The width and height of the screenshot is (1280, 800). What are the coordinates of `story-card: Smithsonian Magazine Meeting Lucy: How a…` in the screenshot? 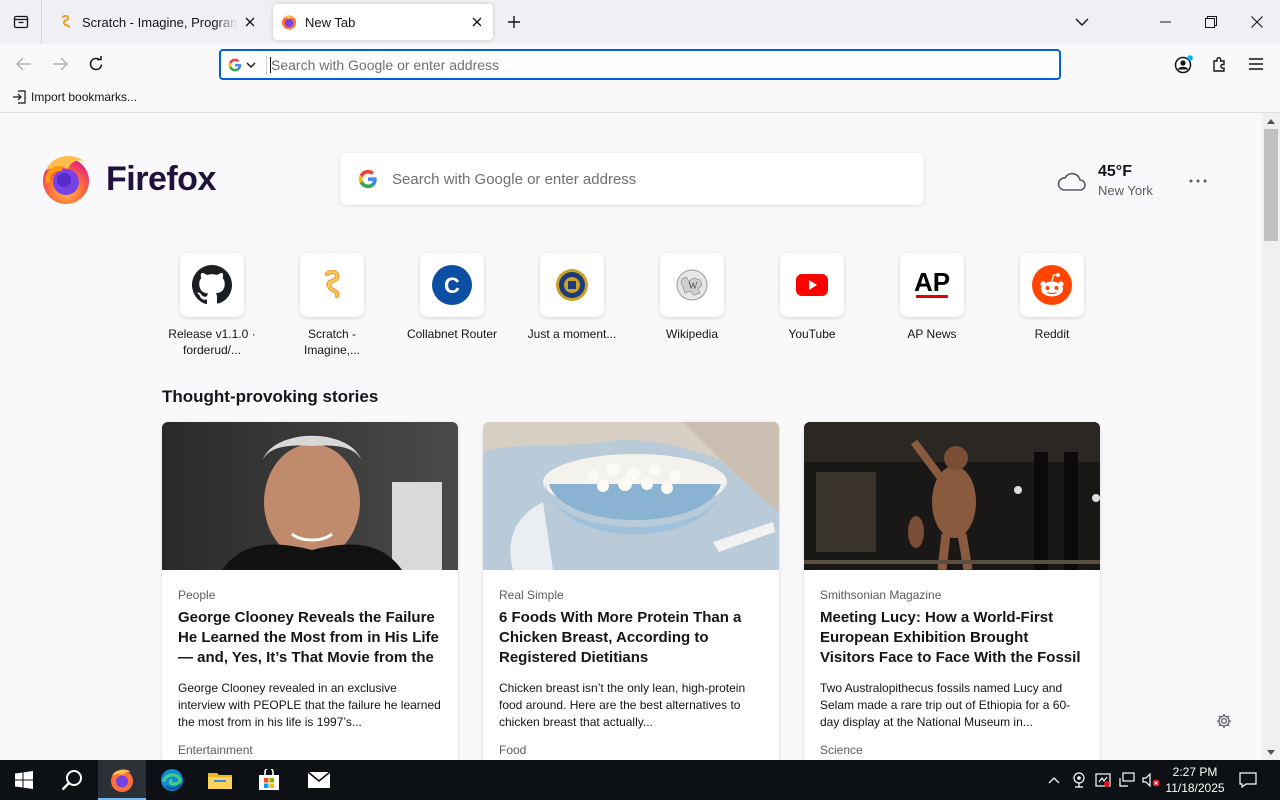 It's located at (952, 591).